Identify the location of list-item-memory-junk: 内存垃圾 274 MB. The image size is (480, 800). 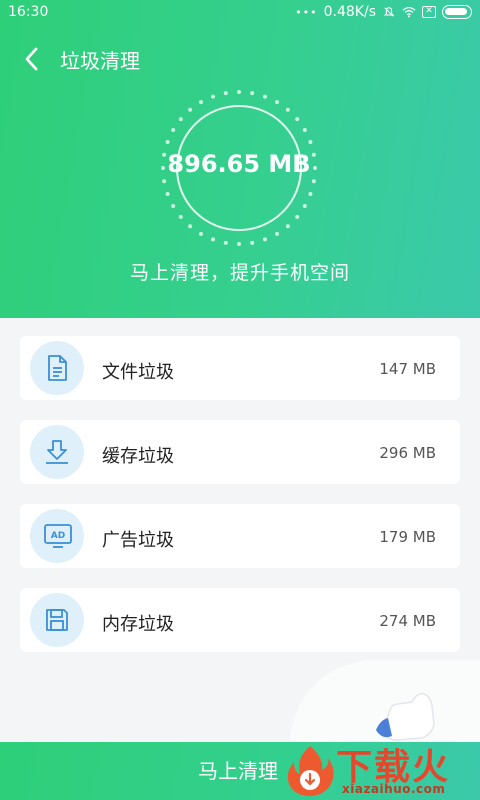
(240, 620).